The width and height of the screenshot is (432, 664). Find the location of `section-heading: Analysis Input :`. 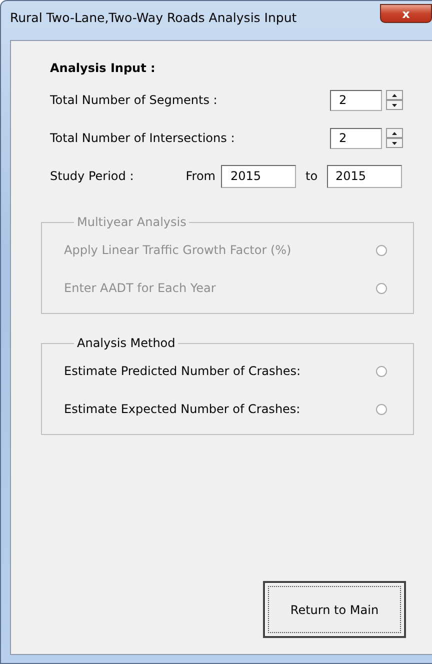

section-heading: Analysis Input : is located at coordinates (103, 68).